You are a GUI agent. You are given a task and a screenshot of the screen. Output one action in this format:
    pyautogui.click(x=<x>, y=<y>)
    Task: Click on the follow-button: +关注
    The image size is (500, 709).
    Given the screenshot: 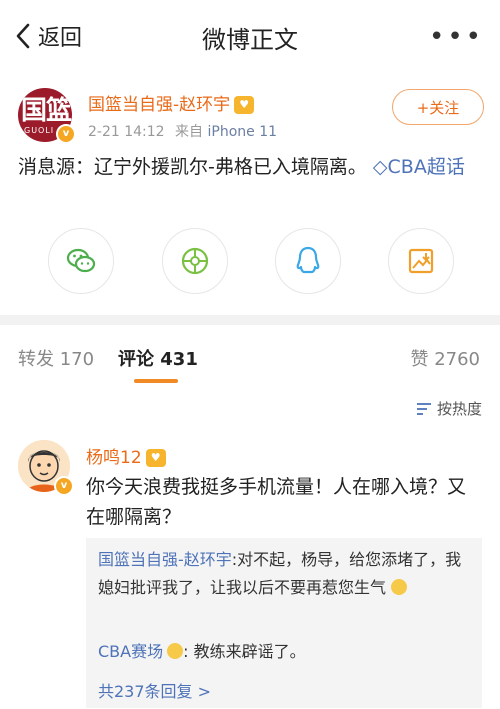 What is the action you would take?
    pyautogui.click(x=438, y=107)
    